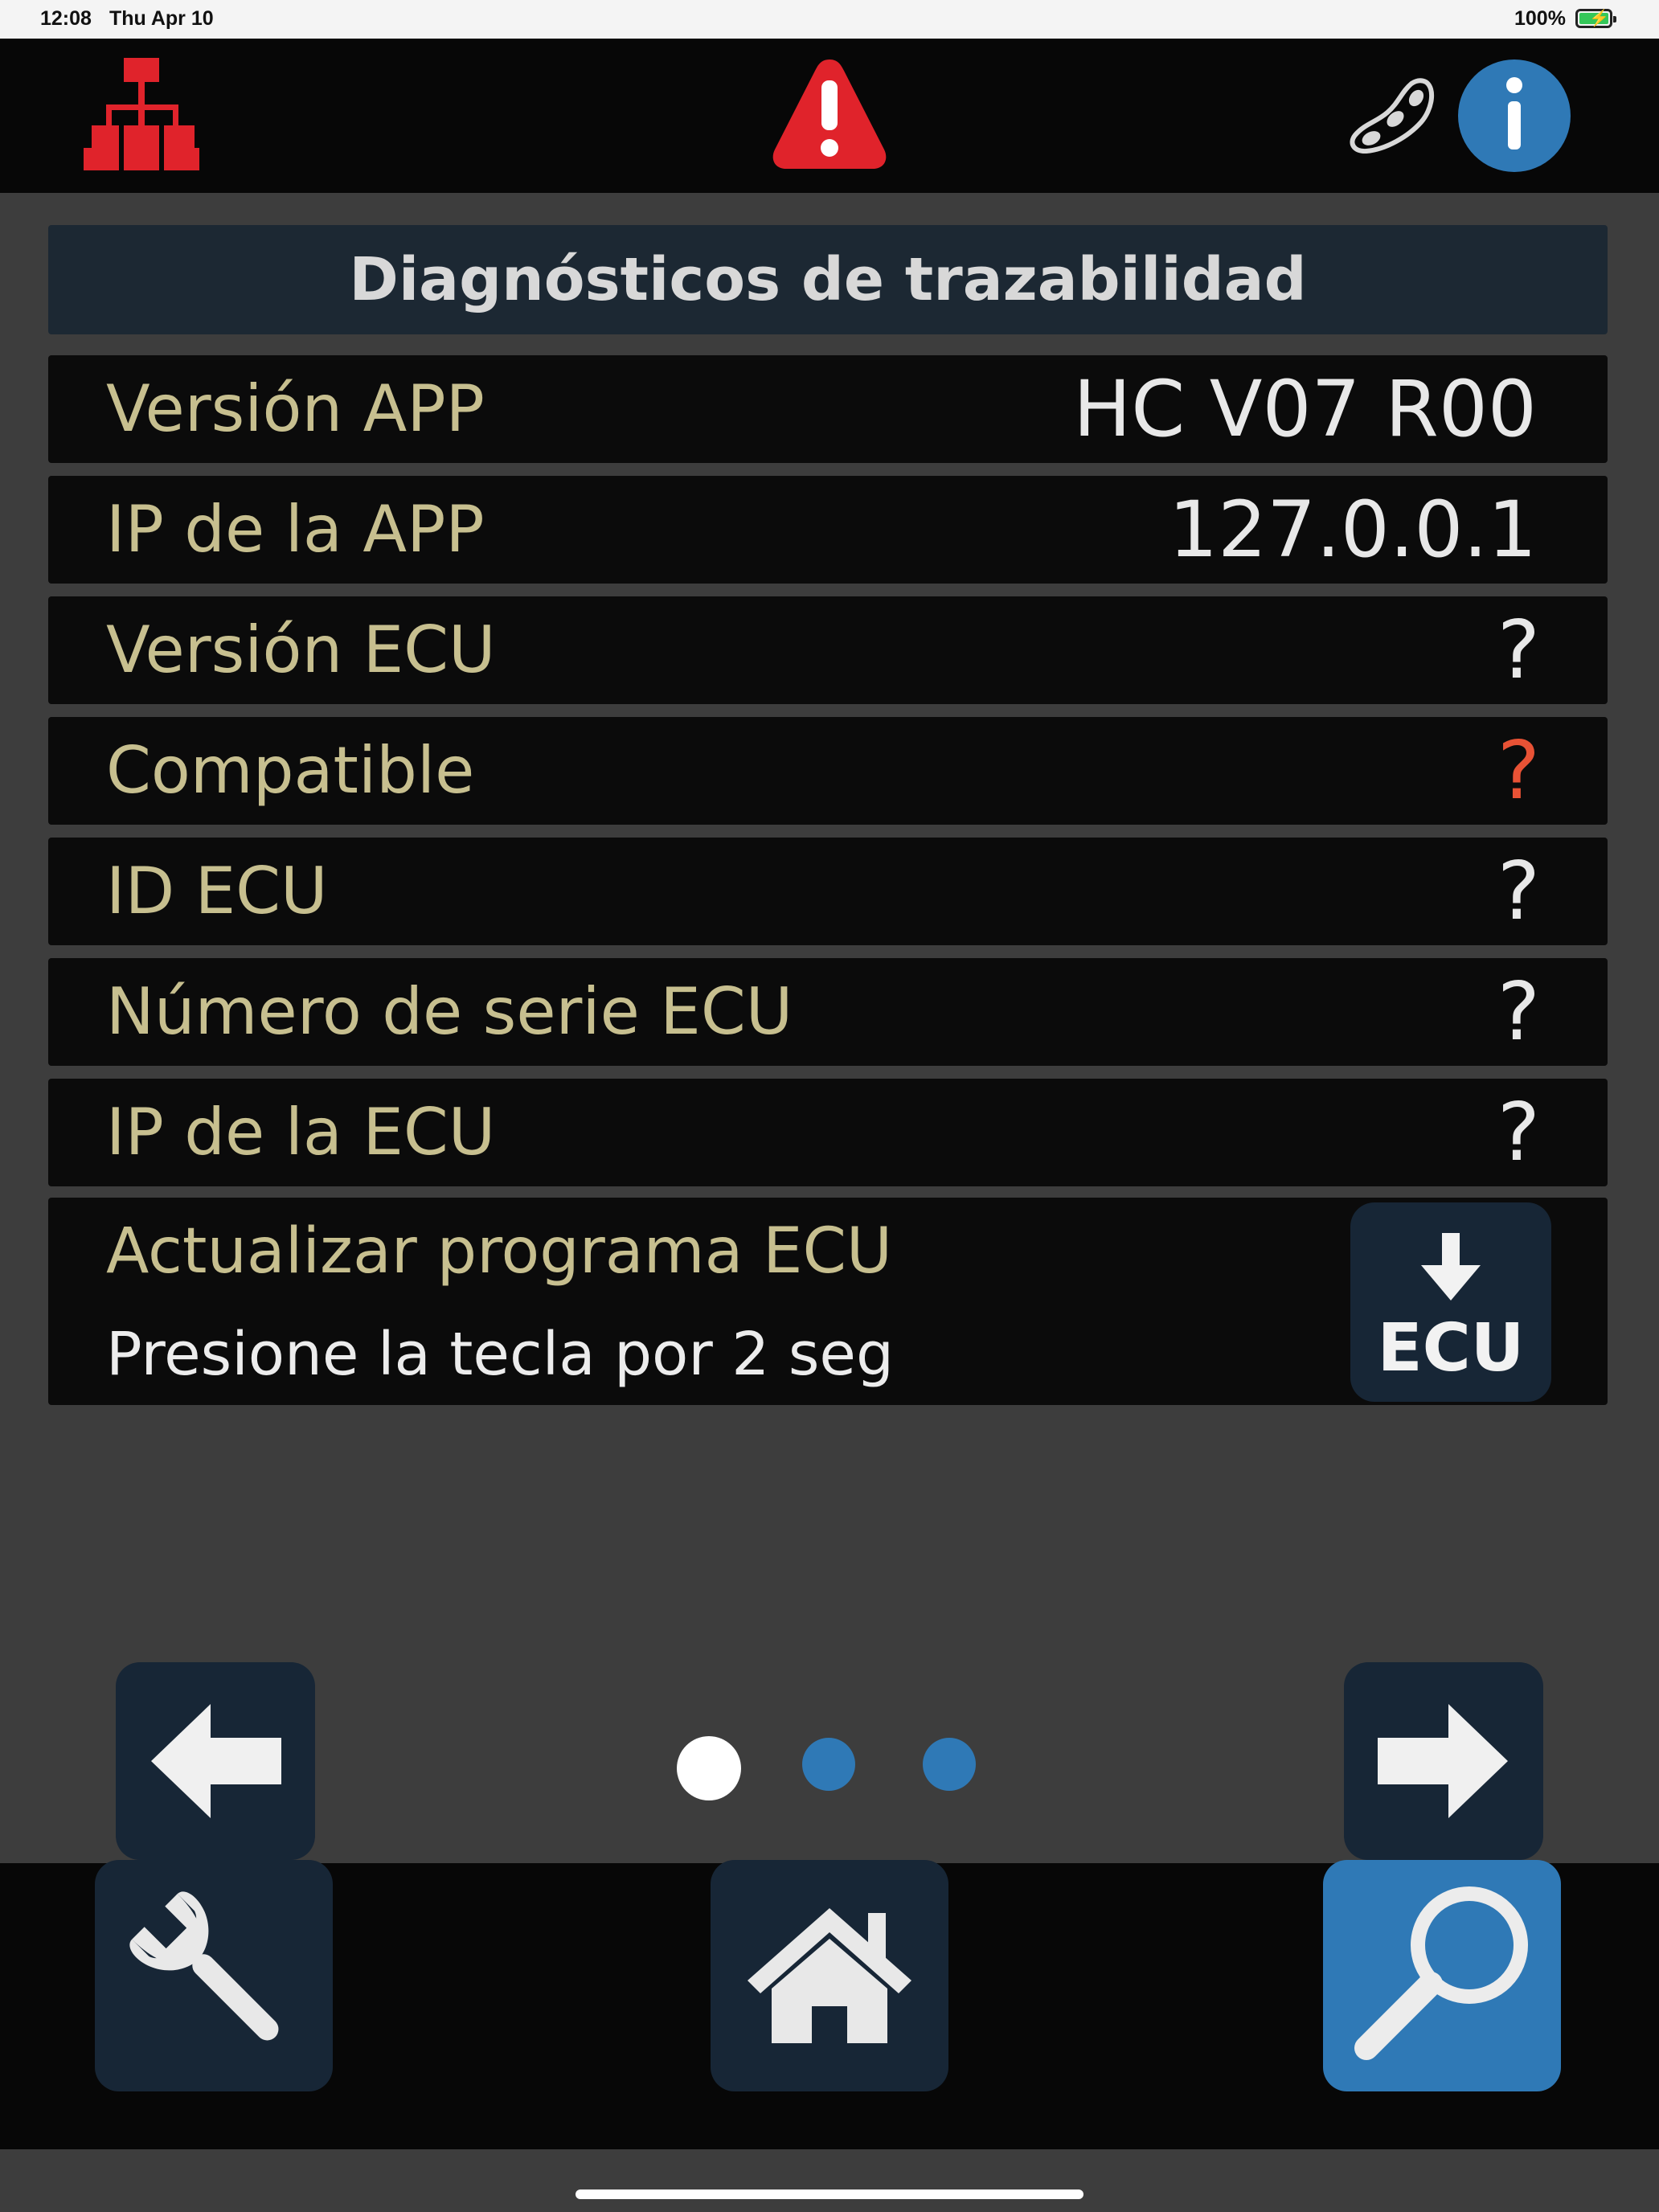  I want to click on download-arrow-icon, so click(1451, 1267).